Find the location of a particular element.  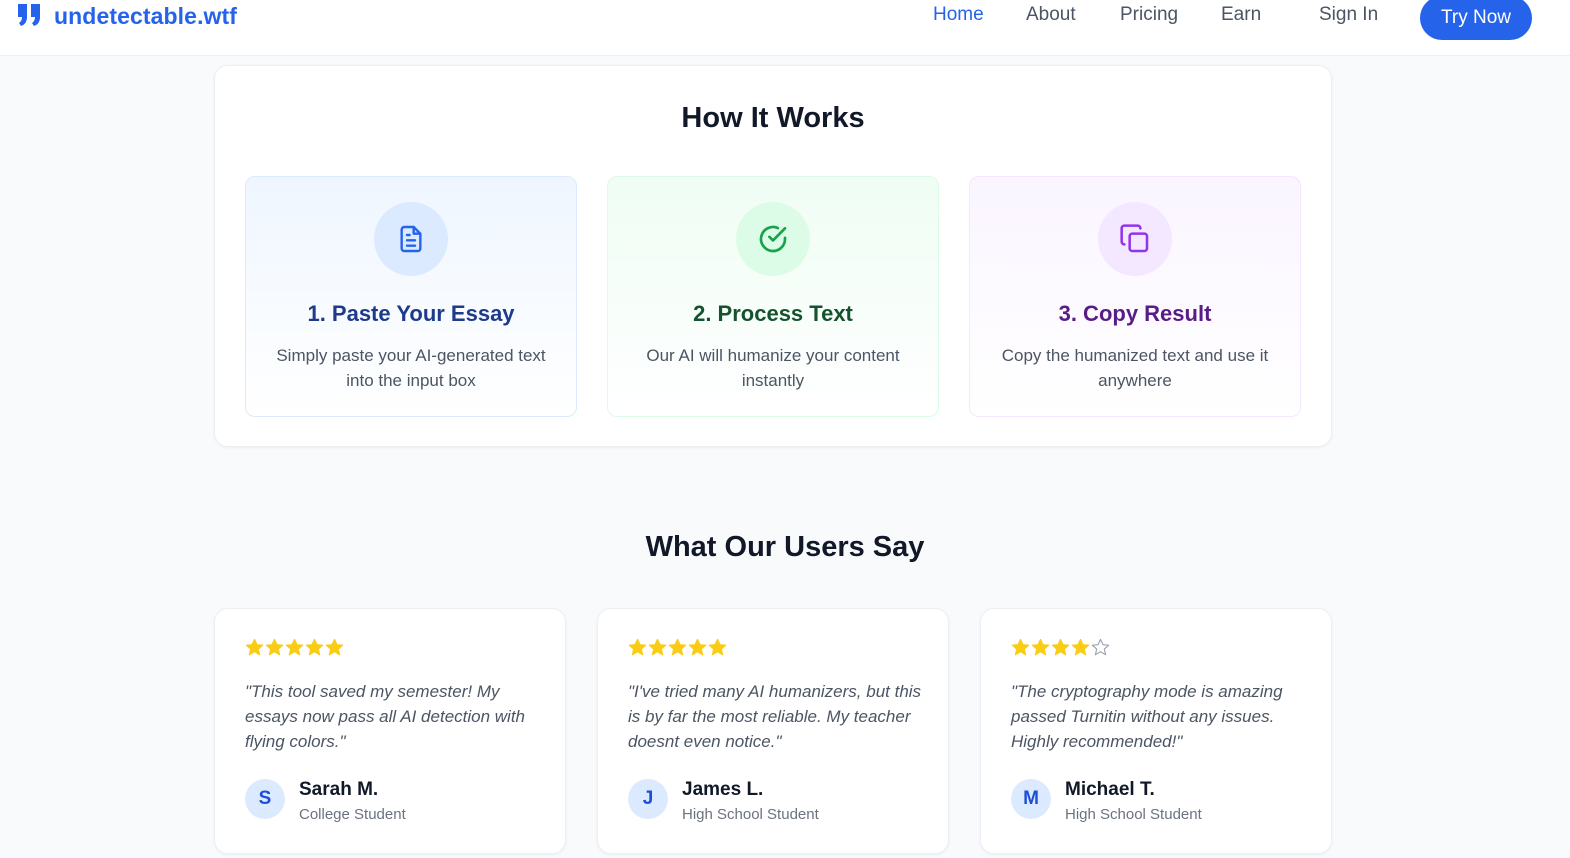

try-now-button: Try Now is located at coordinates (1476, 20).